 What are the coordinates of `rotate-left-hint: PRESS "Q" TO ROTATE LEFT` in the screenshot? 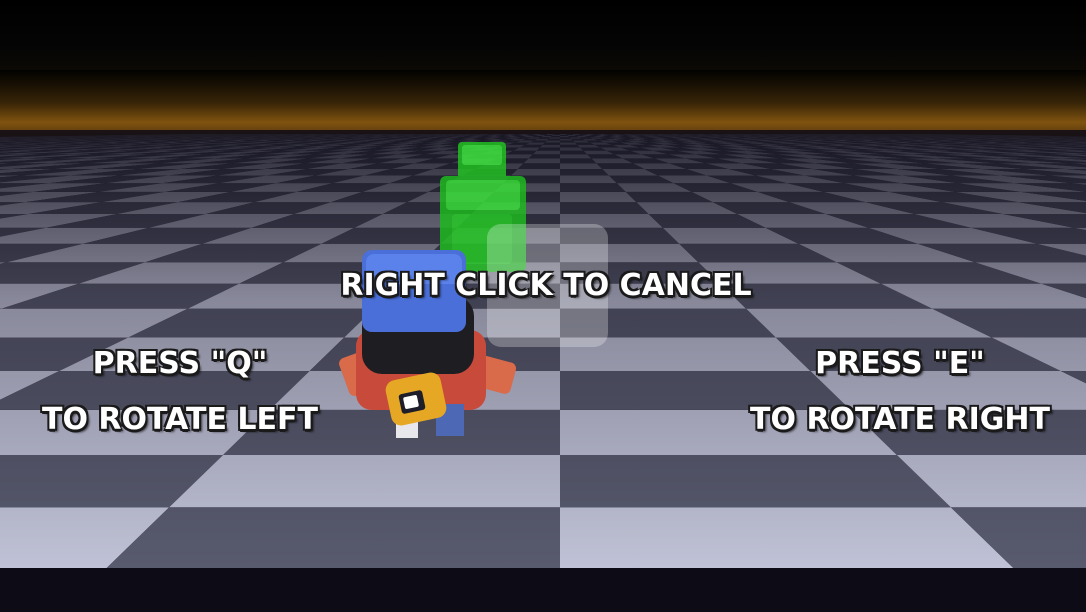 It's located at (180, 392).